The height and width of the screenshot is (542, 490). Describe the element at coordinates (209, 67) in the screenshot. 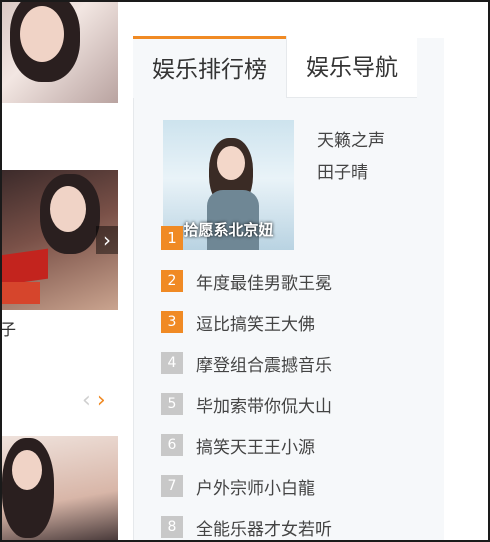

I see `tab-entertainment-ranking: 娱乐排行榜` at that location.